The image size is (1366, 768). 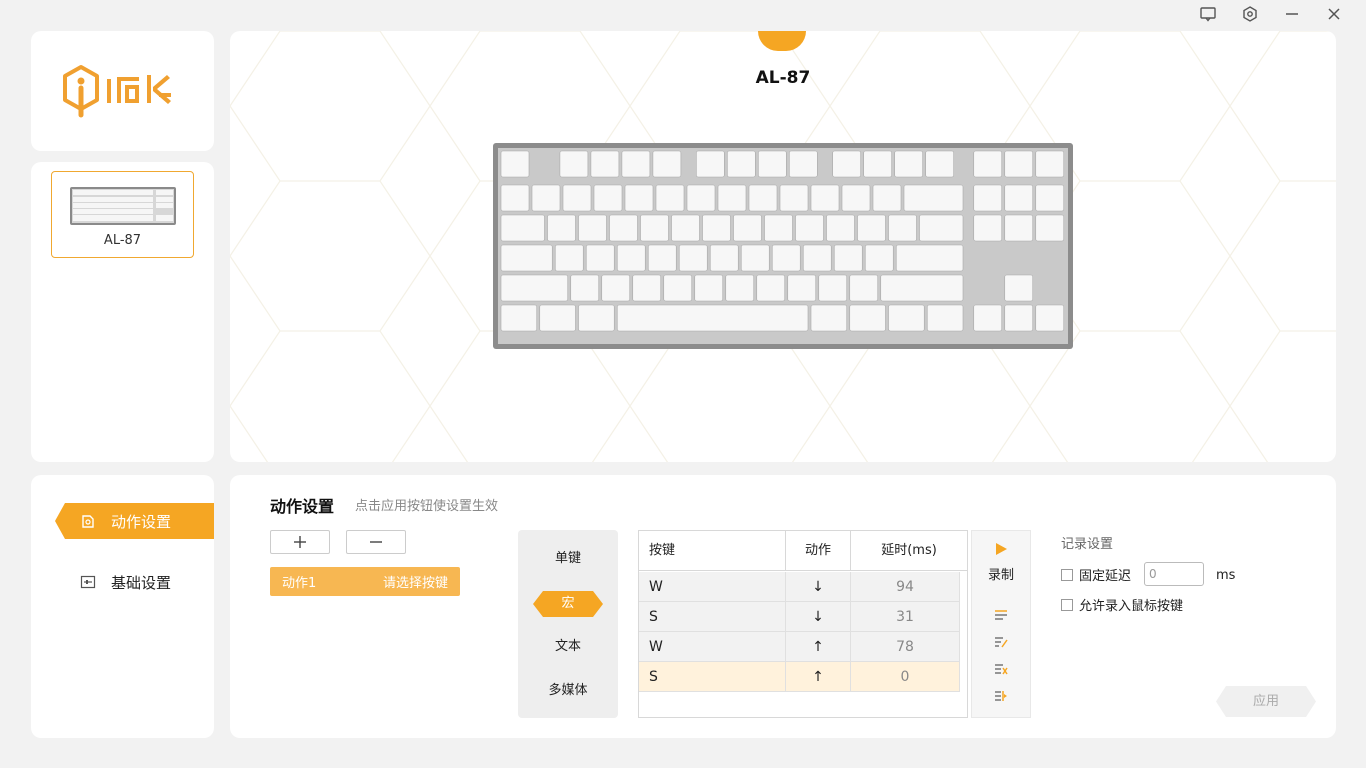 I want to click on table-row-selected: S ↑ 0, so click(x=799, y=677).